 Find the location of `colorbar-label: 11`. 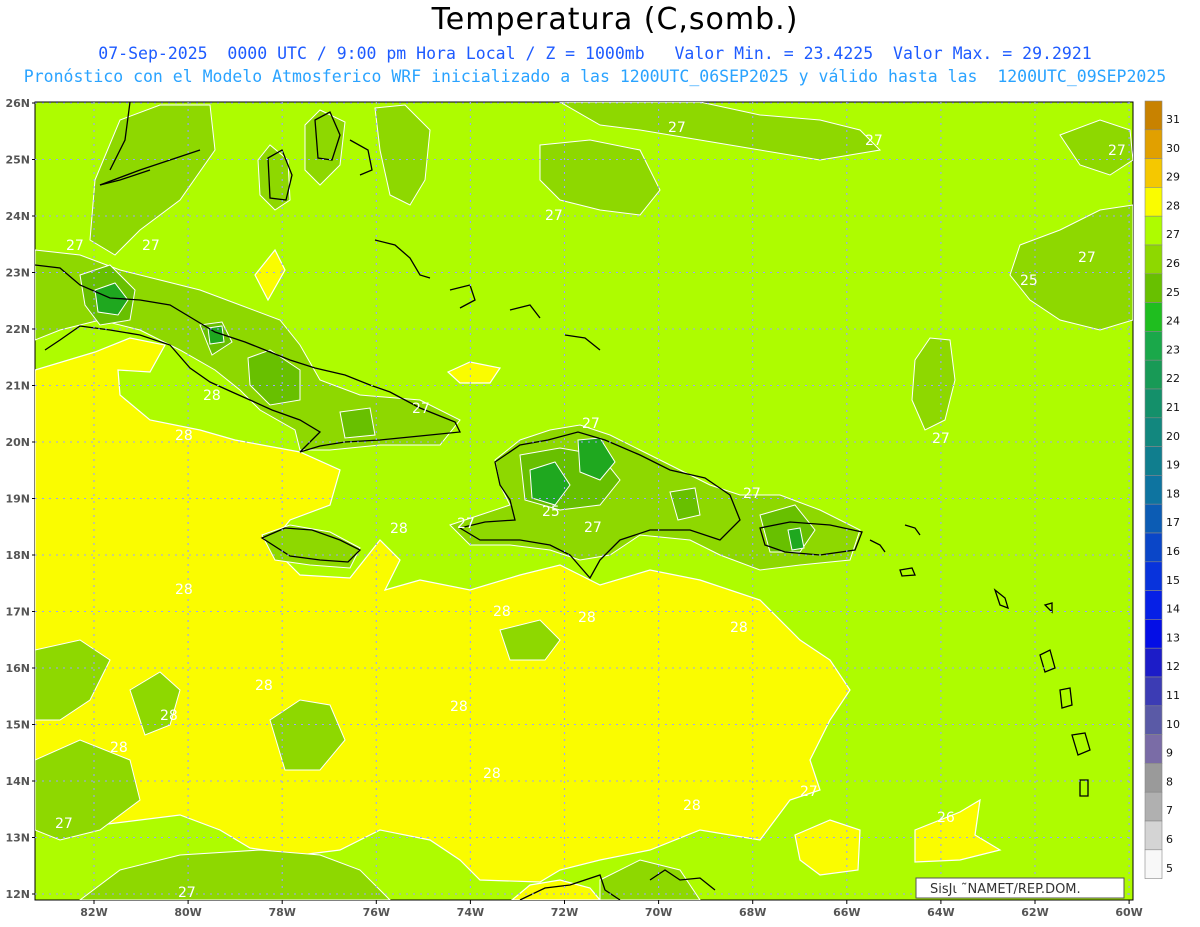

colorbar-label: 11 is located at coordinates (1173, 695).